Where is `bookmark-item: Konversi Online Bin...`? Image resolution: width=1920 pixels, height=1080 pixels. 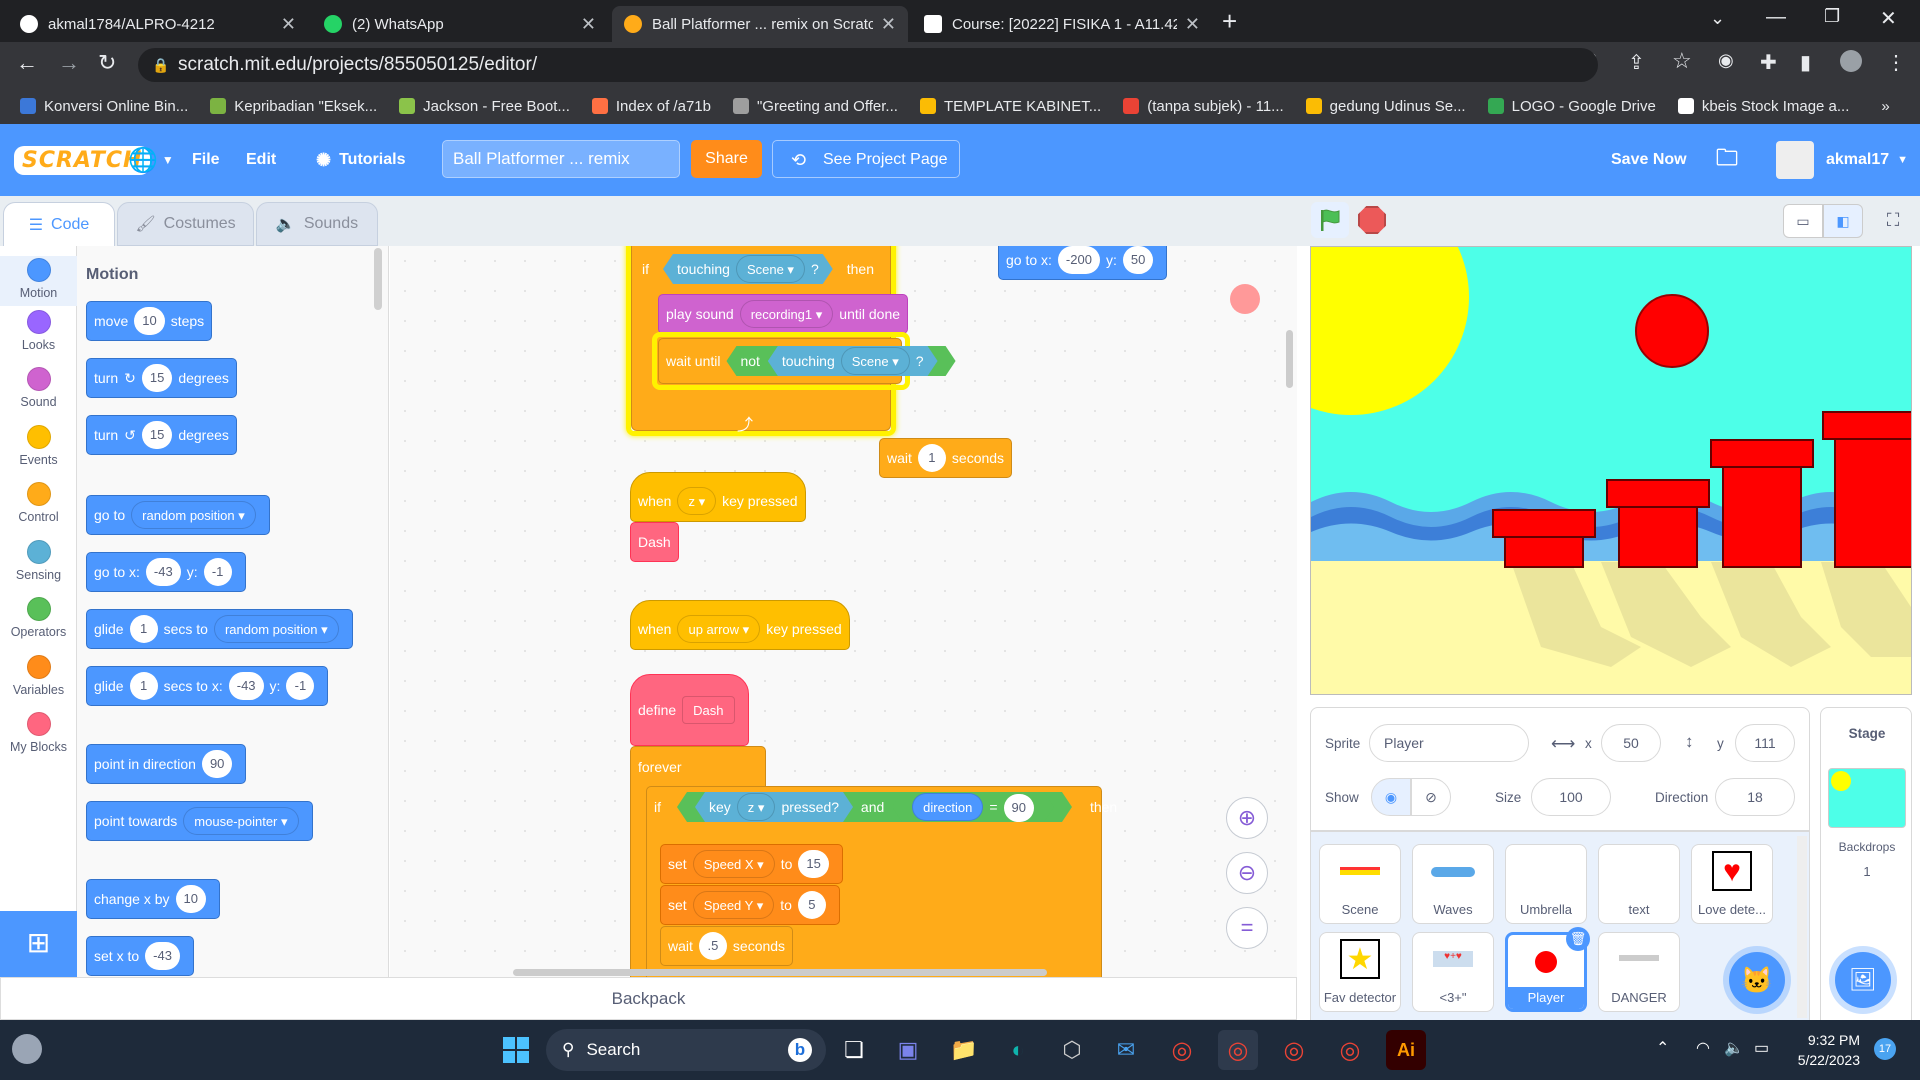
bookmark-item: Konversi Online Bin... is located at coordinates (104, 106).